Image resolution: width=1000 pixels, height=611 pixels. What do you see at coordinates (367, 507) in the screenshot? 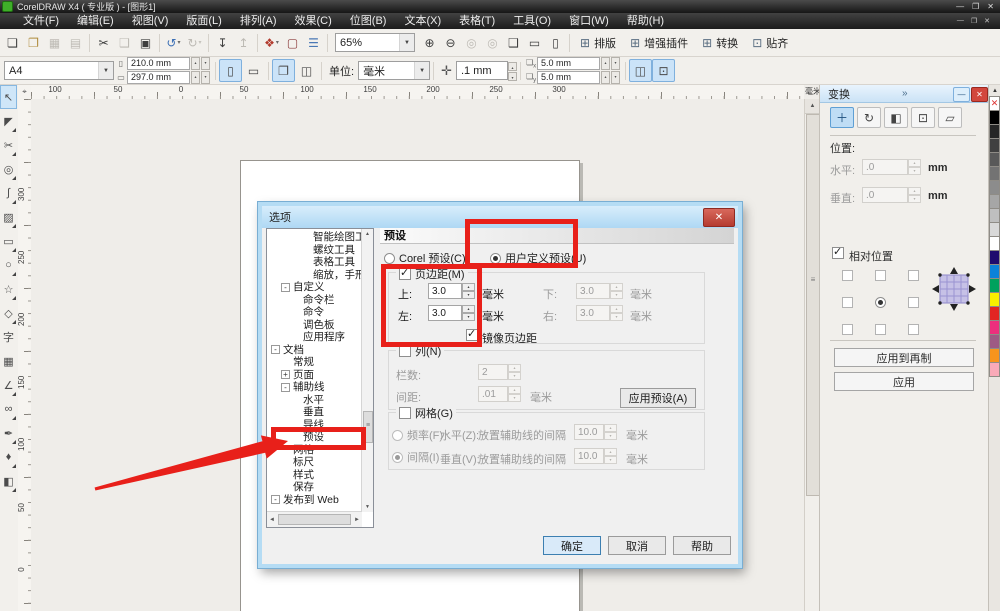
I see `scroll-down-icon: ▼` at bounding box center [367, 507].